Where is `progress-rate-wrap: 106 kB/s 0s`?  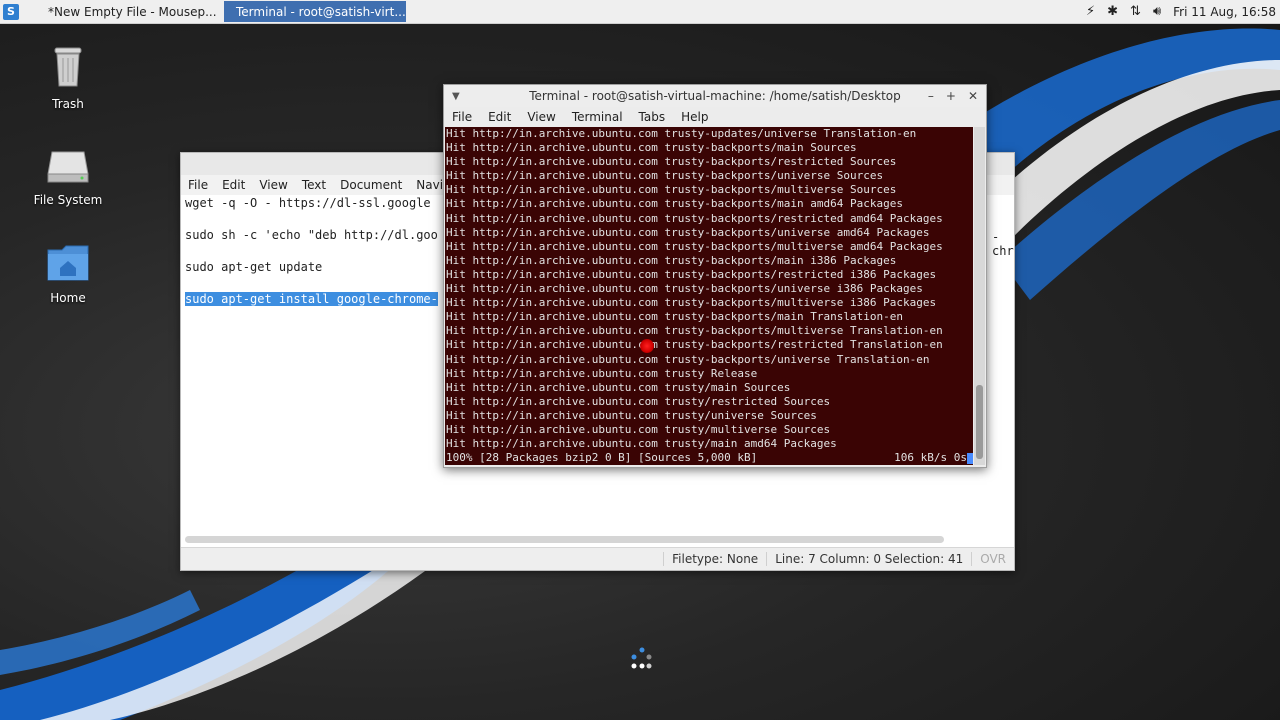
progress-rate-wrap: 106 kB/s 0s is located at coordinates (933, 458).